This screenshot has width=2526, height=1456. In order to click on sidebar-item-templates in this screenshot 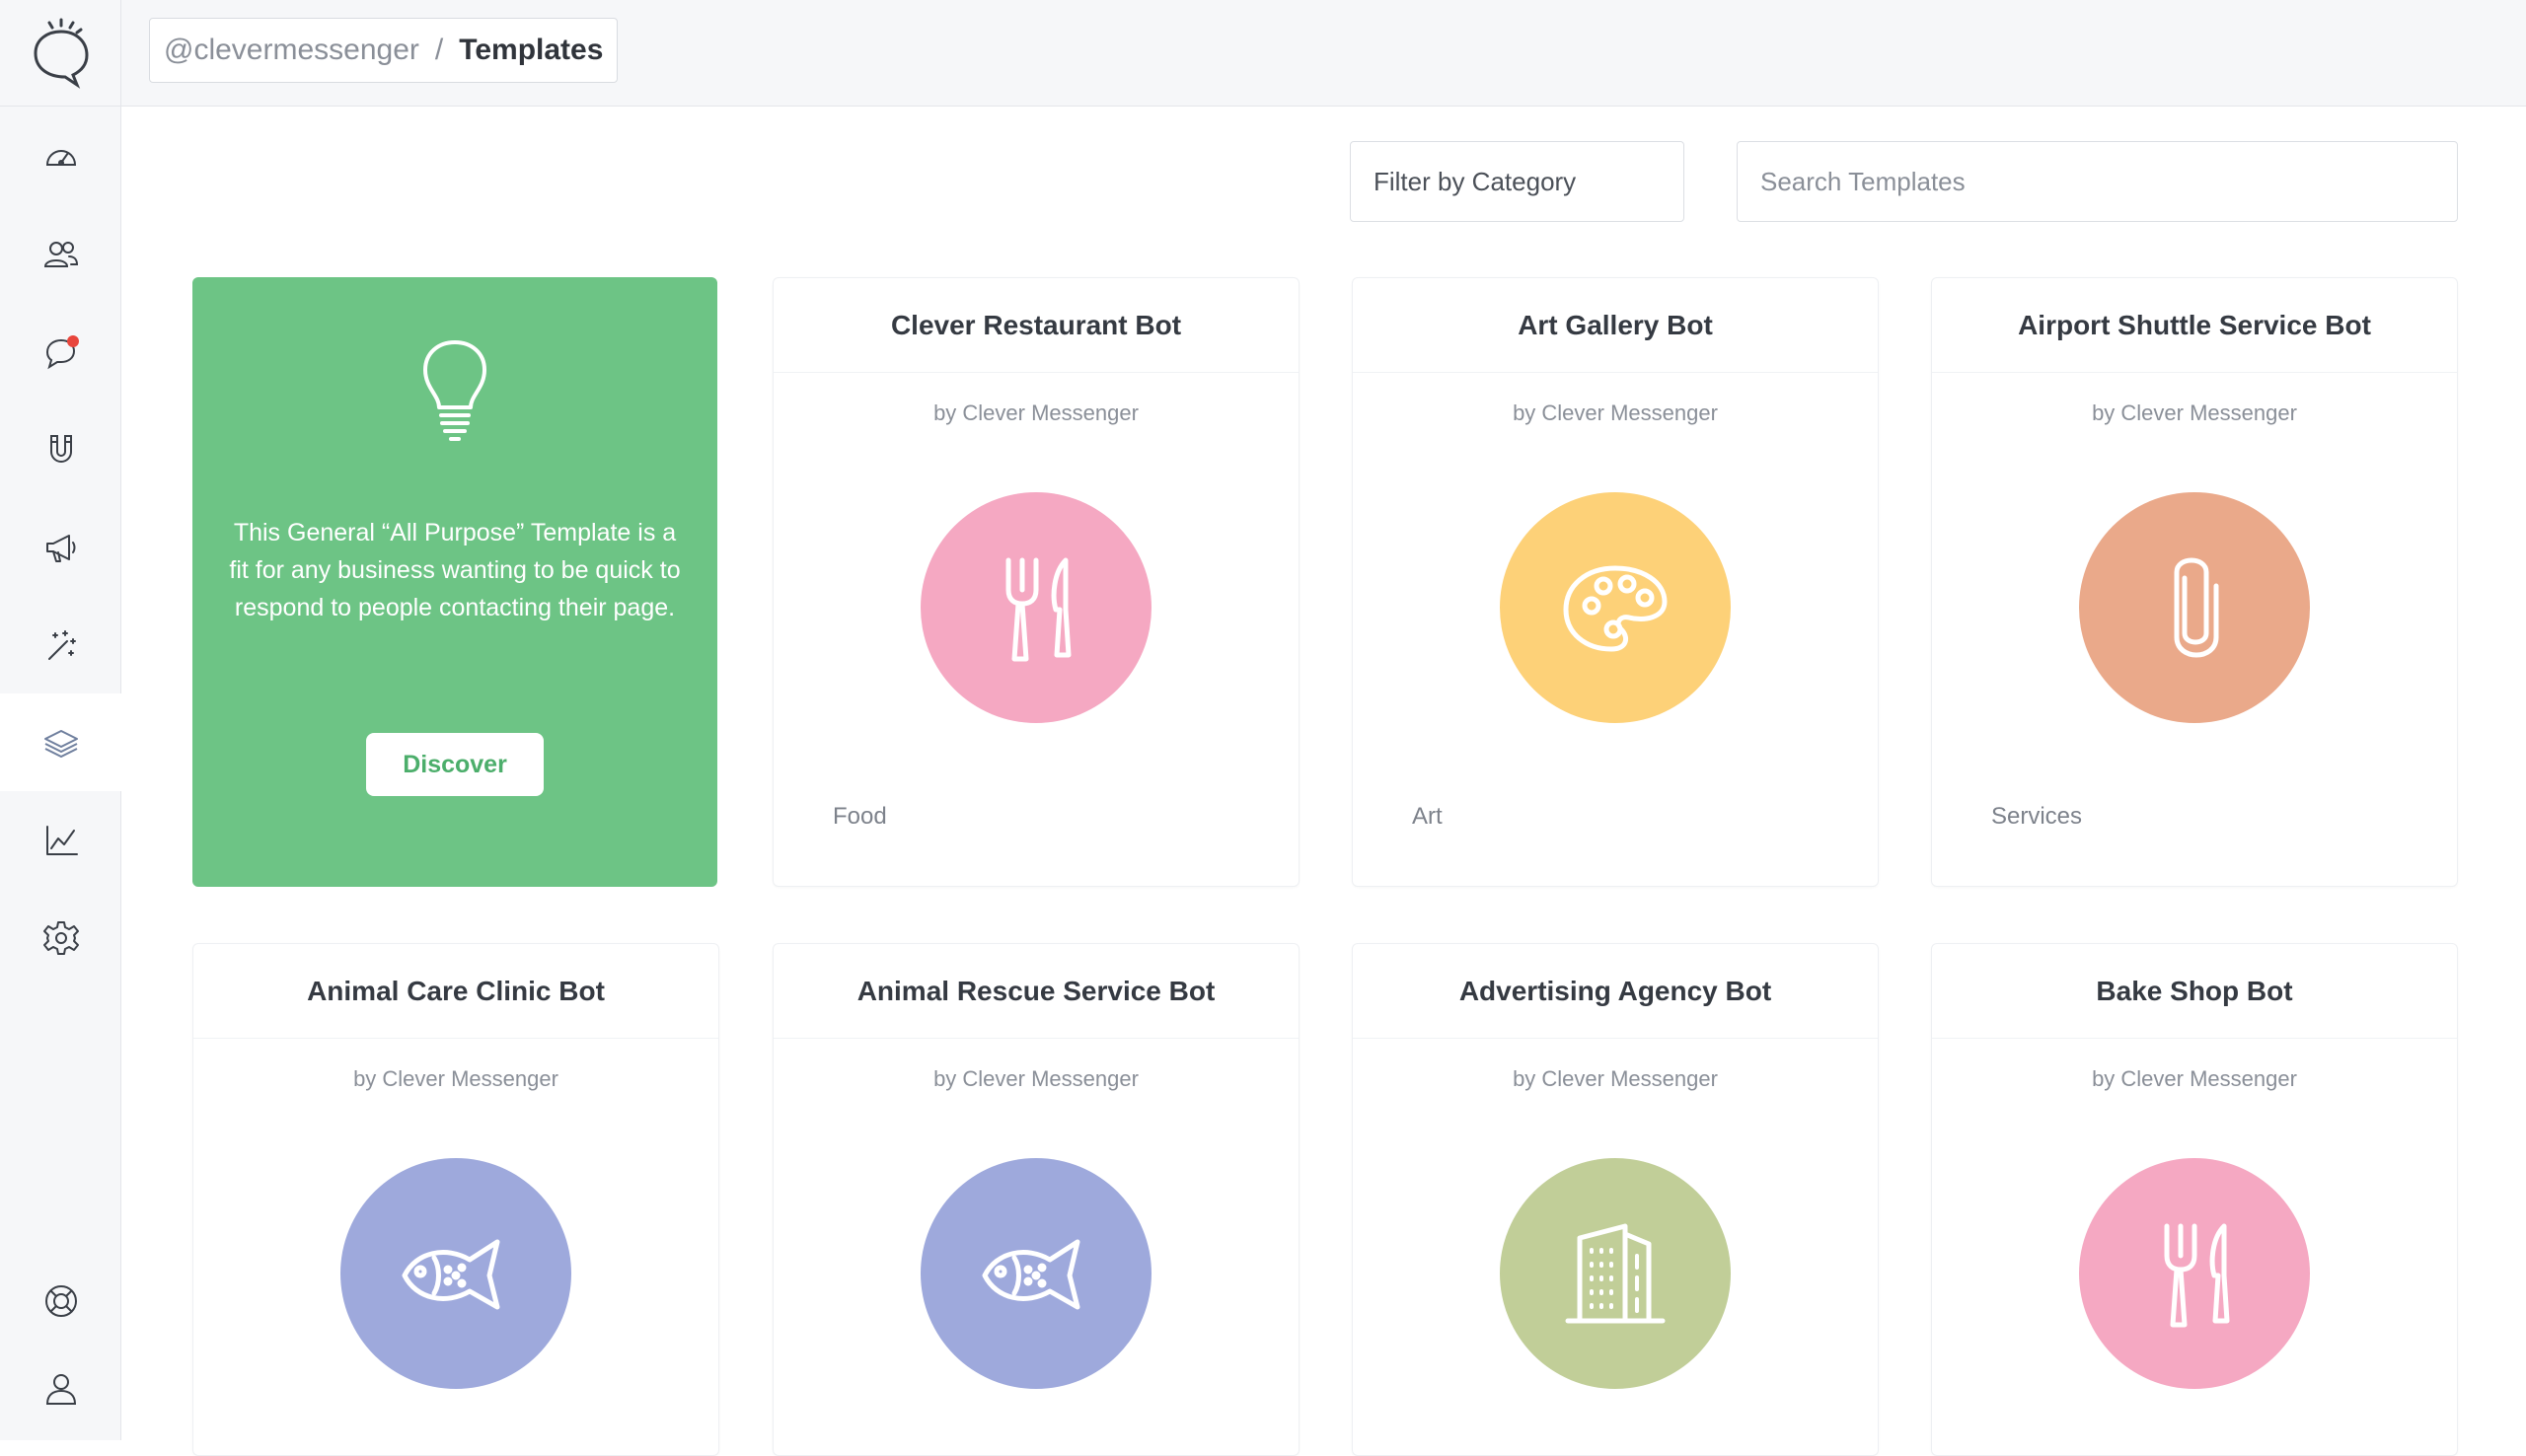, I will do `click(60, 742)`.